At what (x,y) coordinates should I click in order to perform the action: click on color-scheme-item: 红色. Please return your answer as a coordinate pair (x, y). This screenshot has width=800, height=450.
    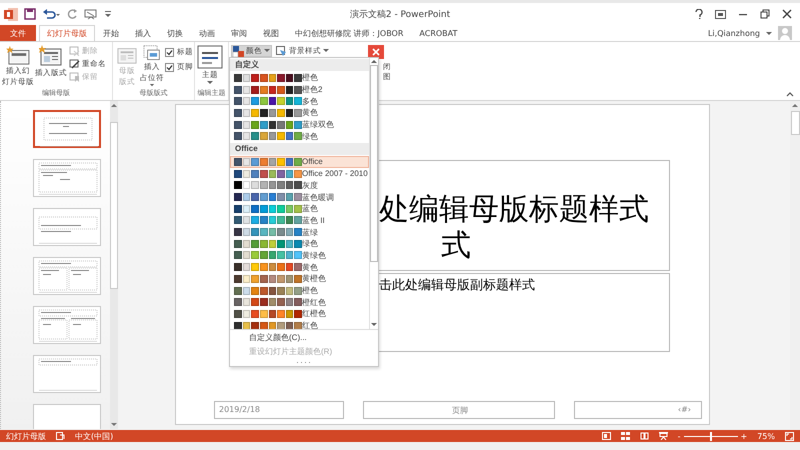
    Looking at the image, I should click on (299, 324).